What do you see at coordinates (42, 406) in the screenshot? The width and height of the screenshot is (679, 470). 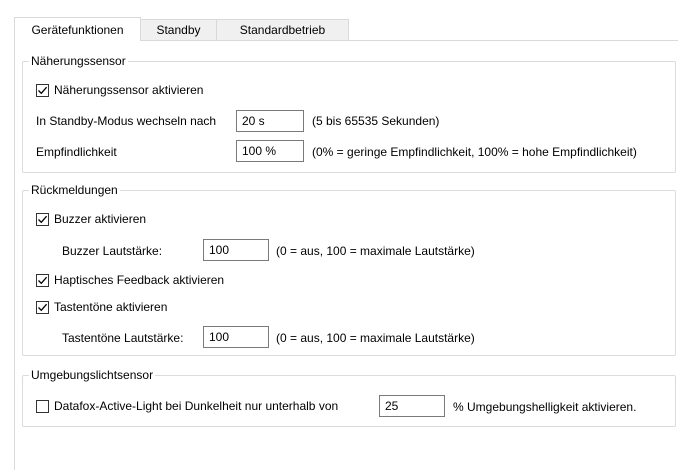 I see `active-light-checkbox` at bounding box center [42, 406].